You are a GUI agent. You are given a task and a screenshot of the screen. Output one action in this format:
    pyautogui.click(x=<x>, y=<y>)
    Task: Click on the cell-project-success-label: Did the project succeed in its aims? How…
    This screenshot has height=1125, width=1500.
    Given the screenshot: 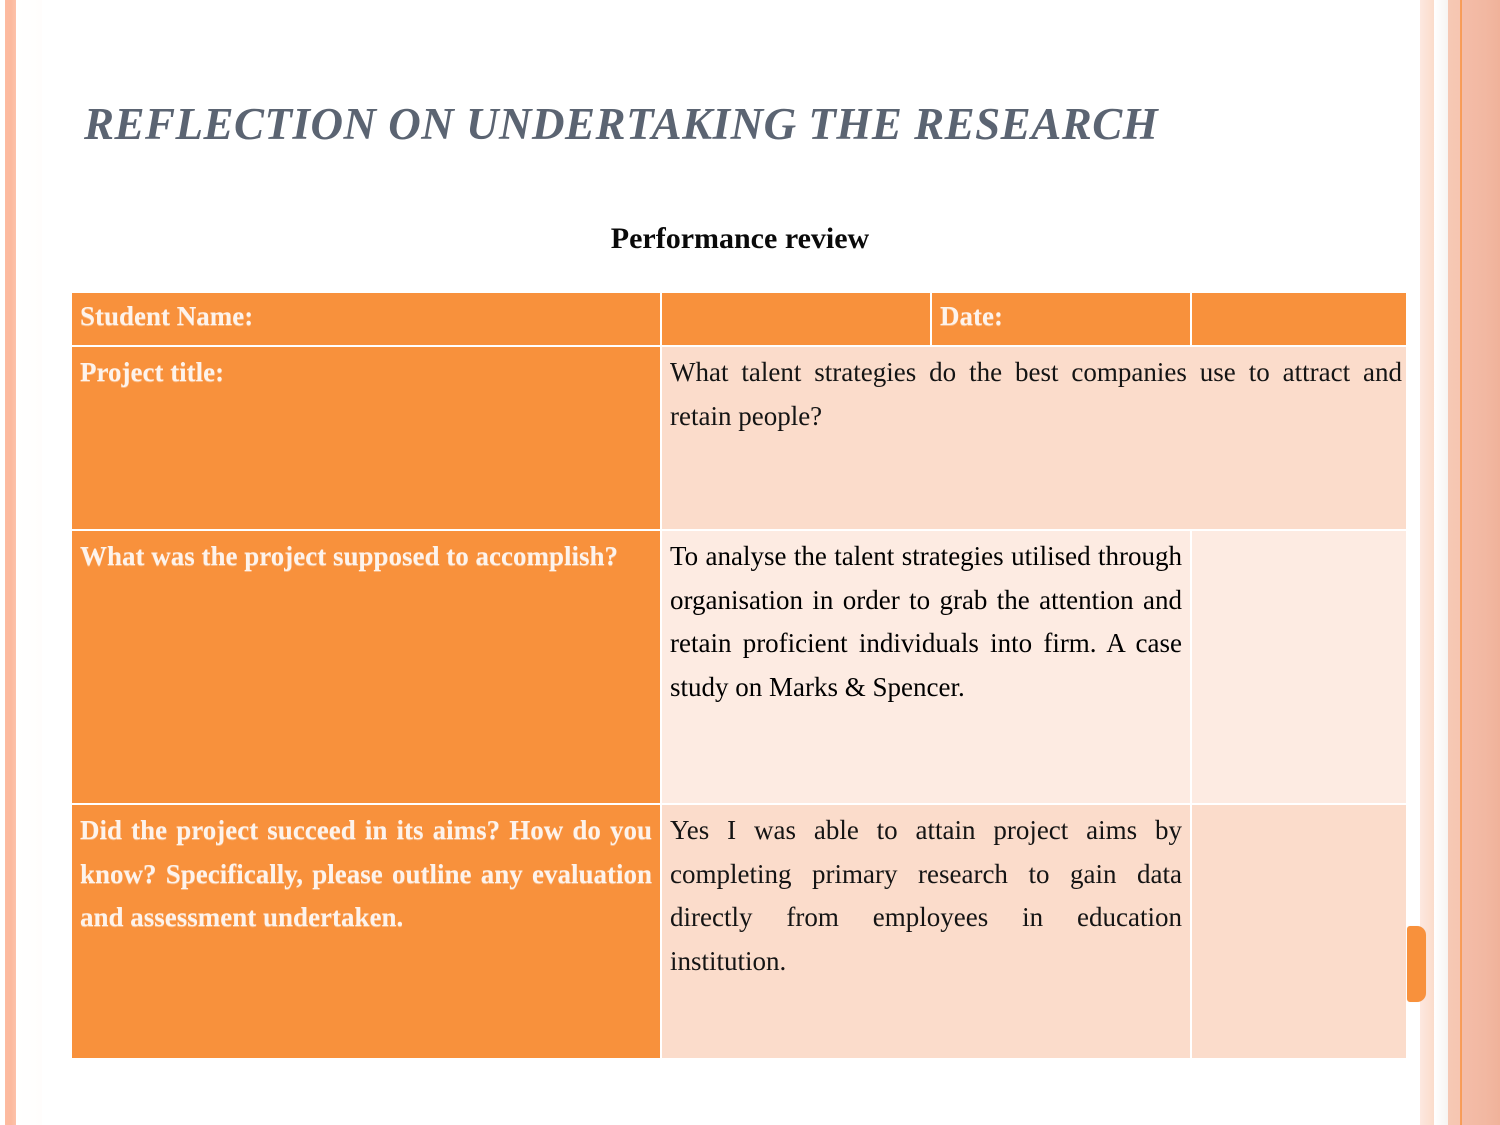 What is the action you would take?
    pyautogui.click(x=366, y=930)
    